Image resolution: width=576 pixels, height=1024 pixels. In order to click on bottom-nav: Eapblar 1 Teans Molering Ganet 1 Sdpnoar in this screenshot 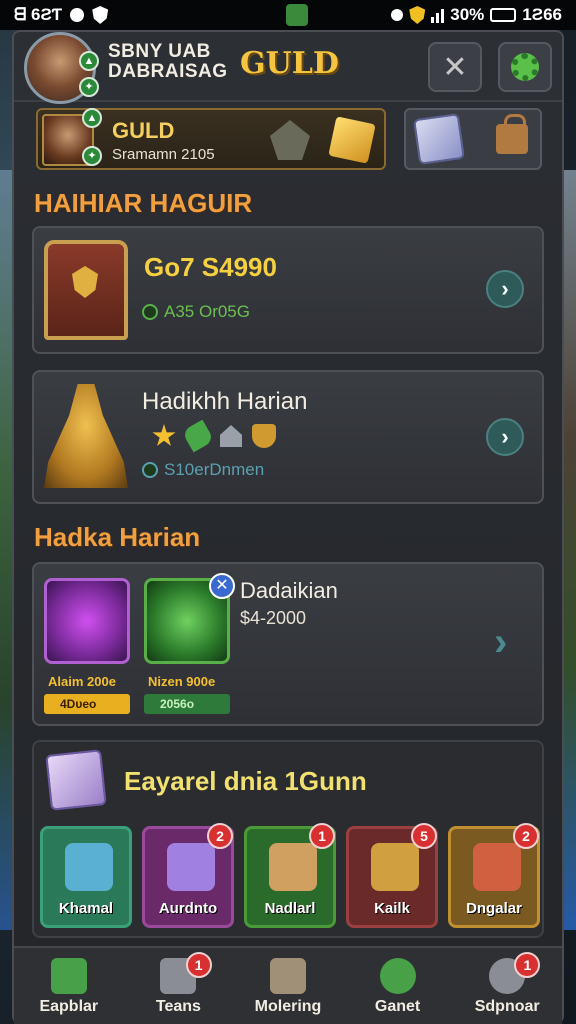, I will do `click(288, 985)`.